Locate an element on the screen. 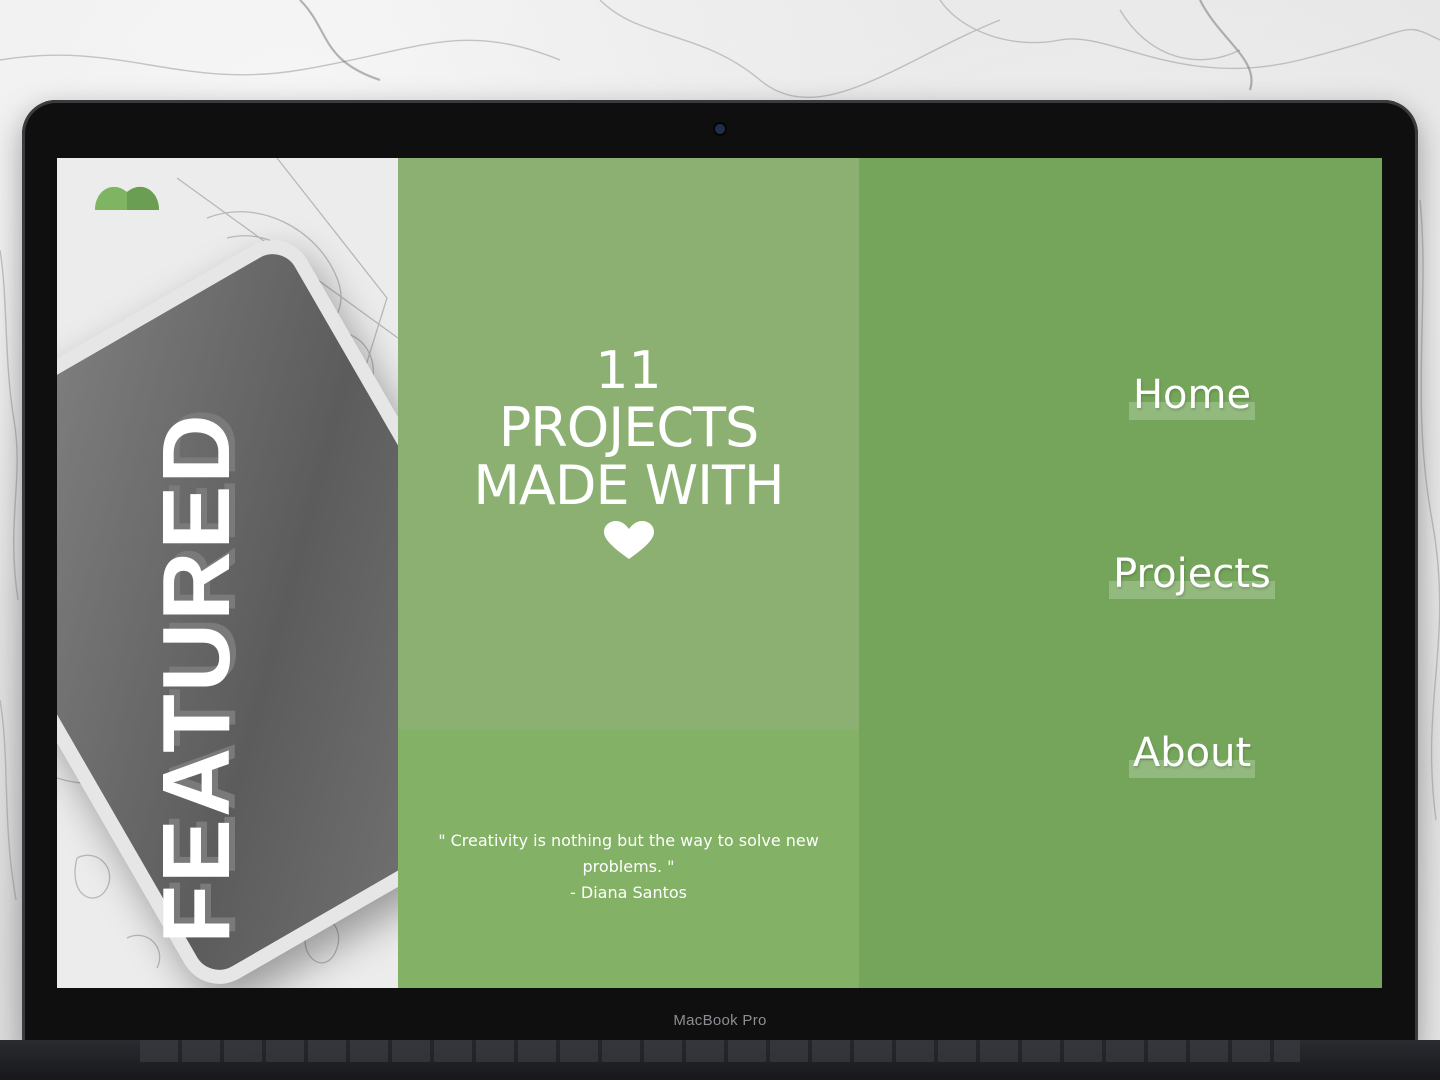 This screenshot has width=1440, height=1080. headline-line-1: PROJECTS is located at coordinates (629, 427).